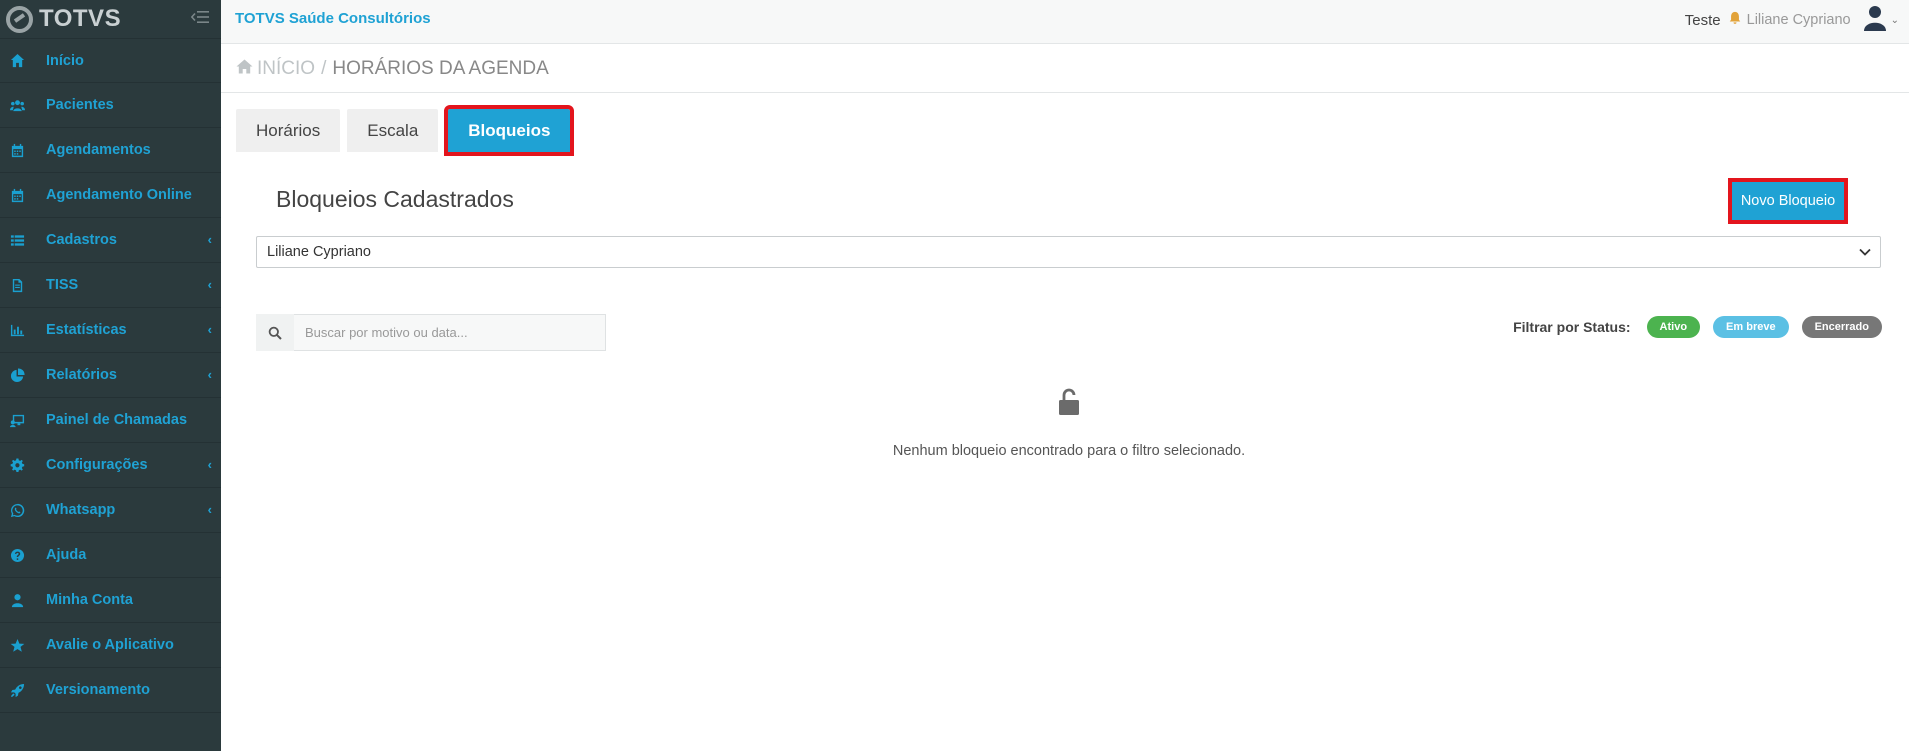 This screenshot has width=1909, height=751. I want to click on environment-label: Teste, so click(1702, 20).